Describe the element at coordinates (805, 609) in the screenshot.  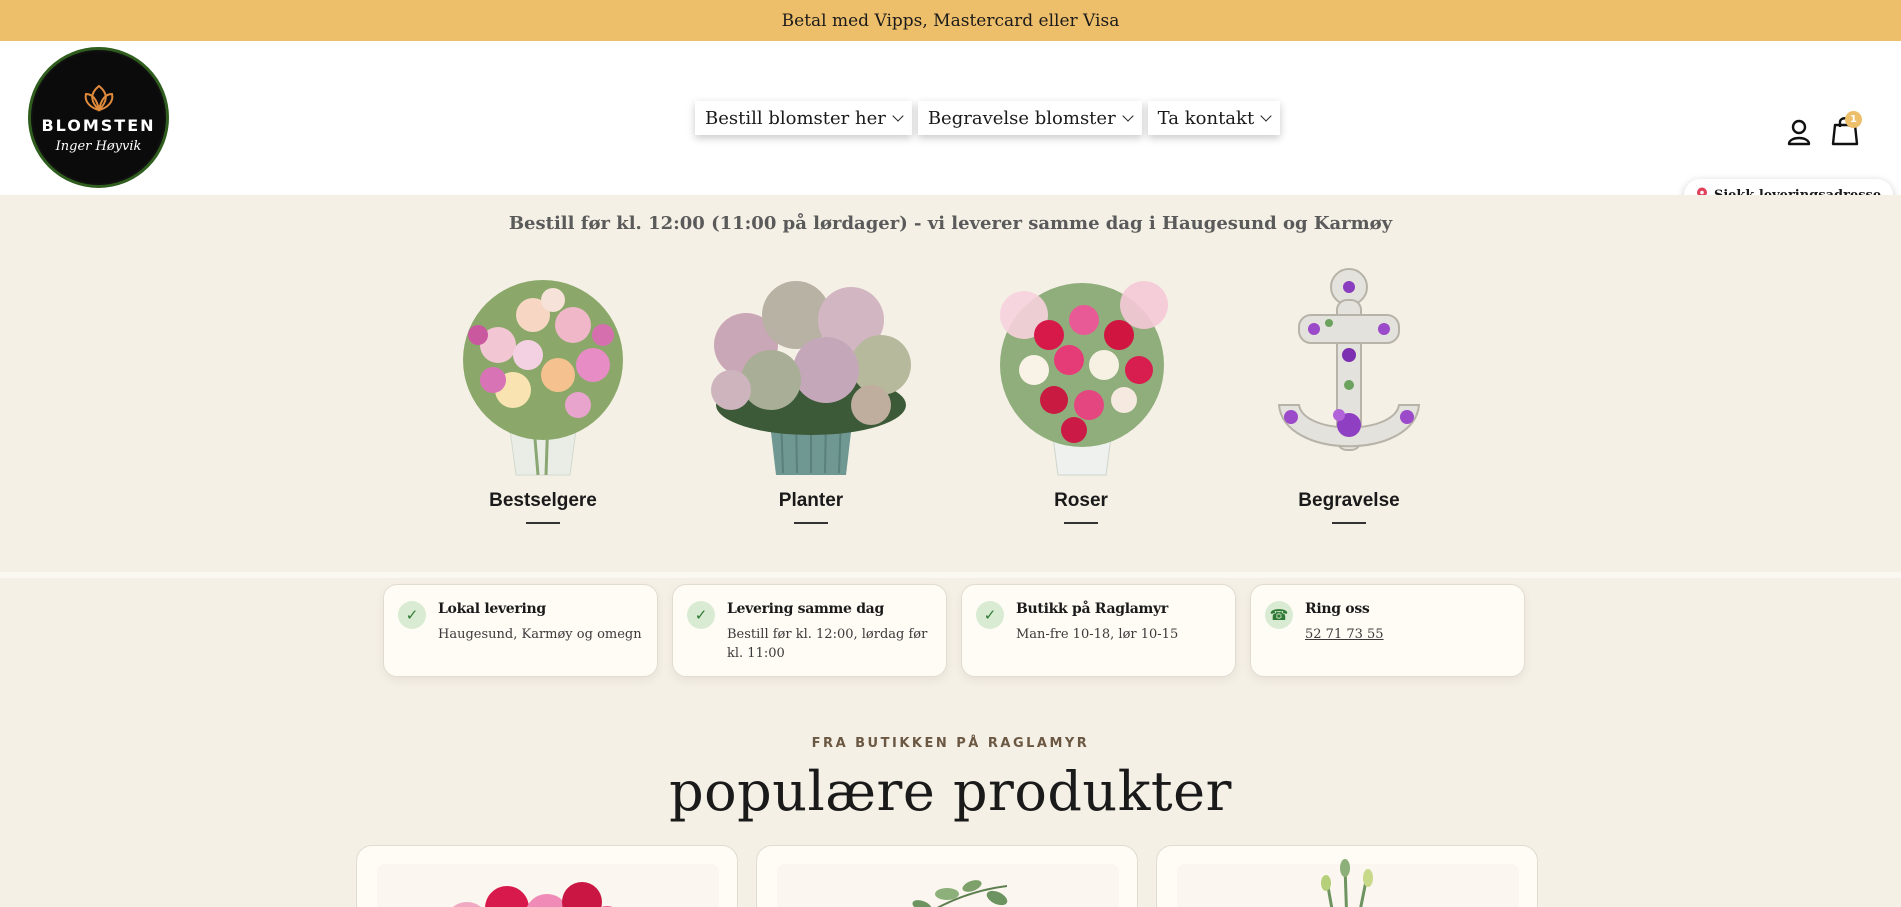
I see `usp-title: Levering samme dag` at that location.